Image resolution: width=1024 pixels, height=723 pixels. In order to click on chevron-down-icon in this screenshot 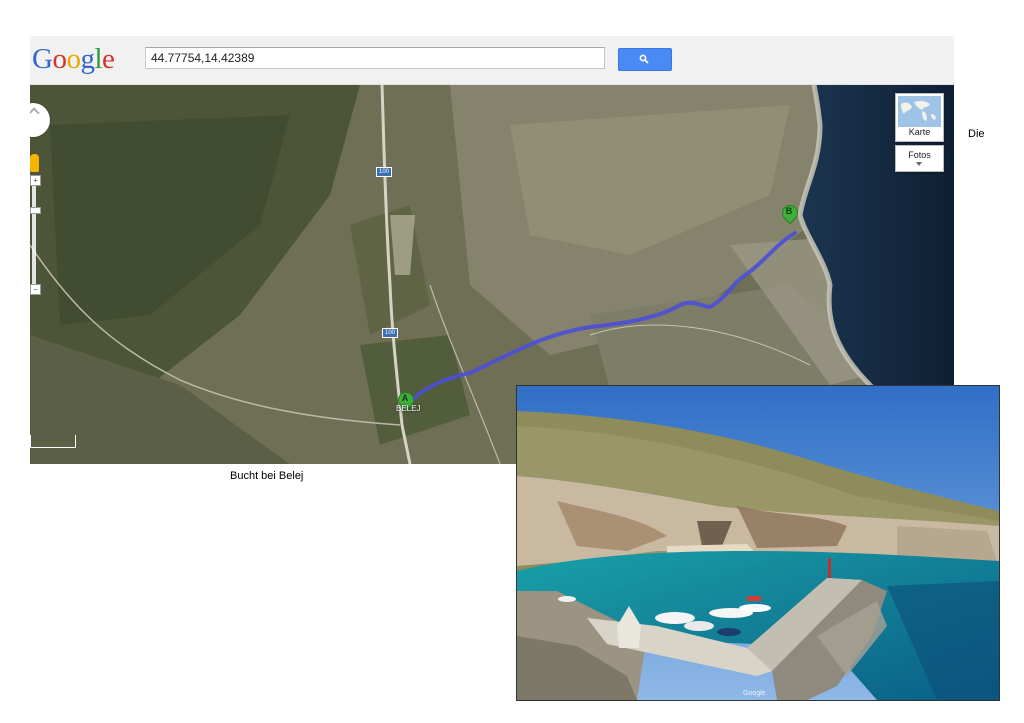, I will do `click(919, 164)`.